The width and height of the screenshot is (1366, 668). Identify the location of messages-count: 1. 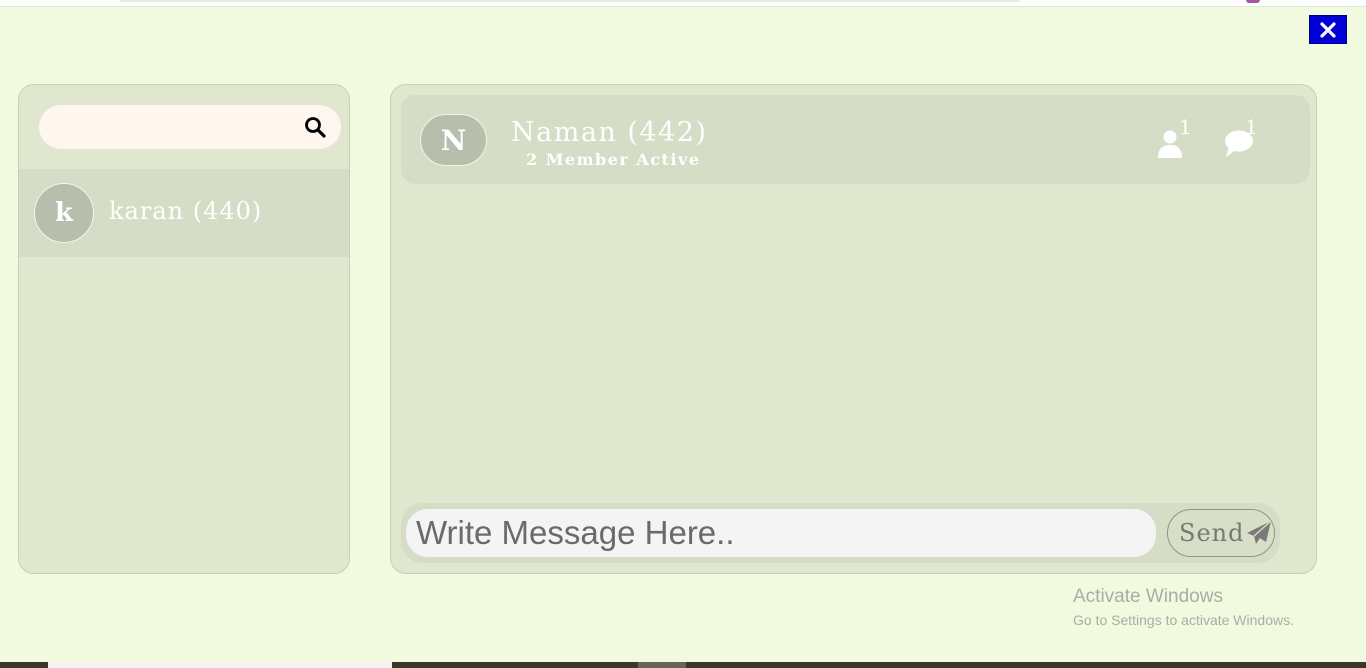
(1251, 127).